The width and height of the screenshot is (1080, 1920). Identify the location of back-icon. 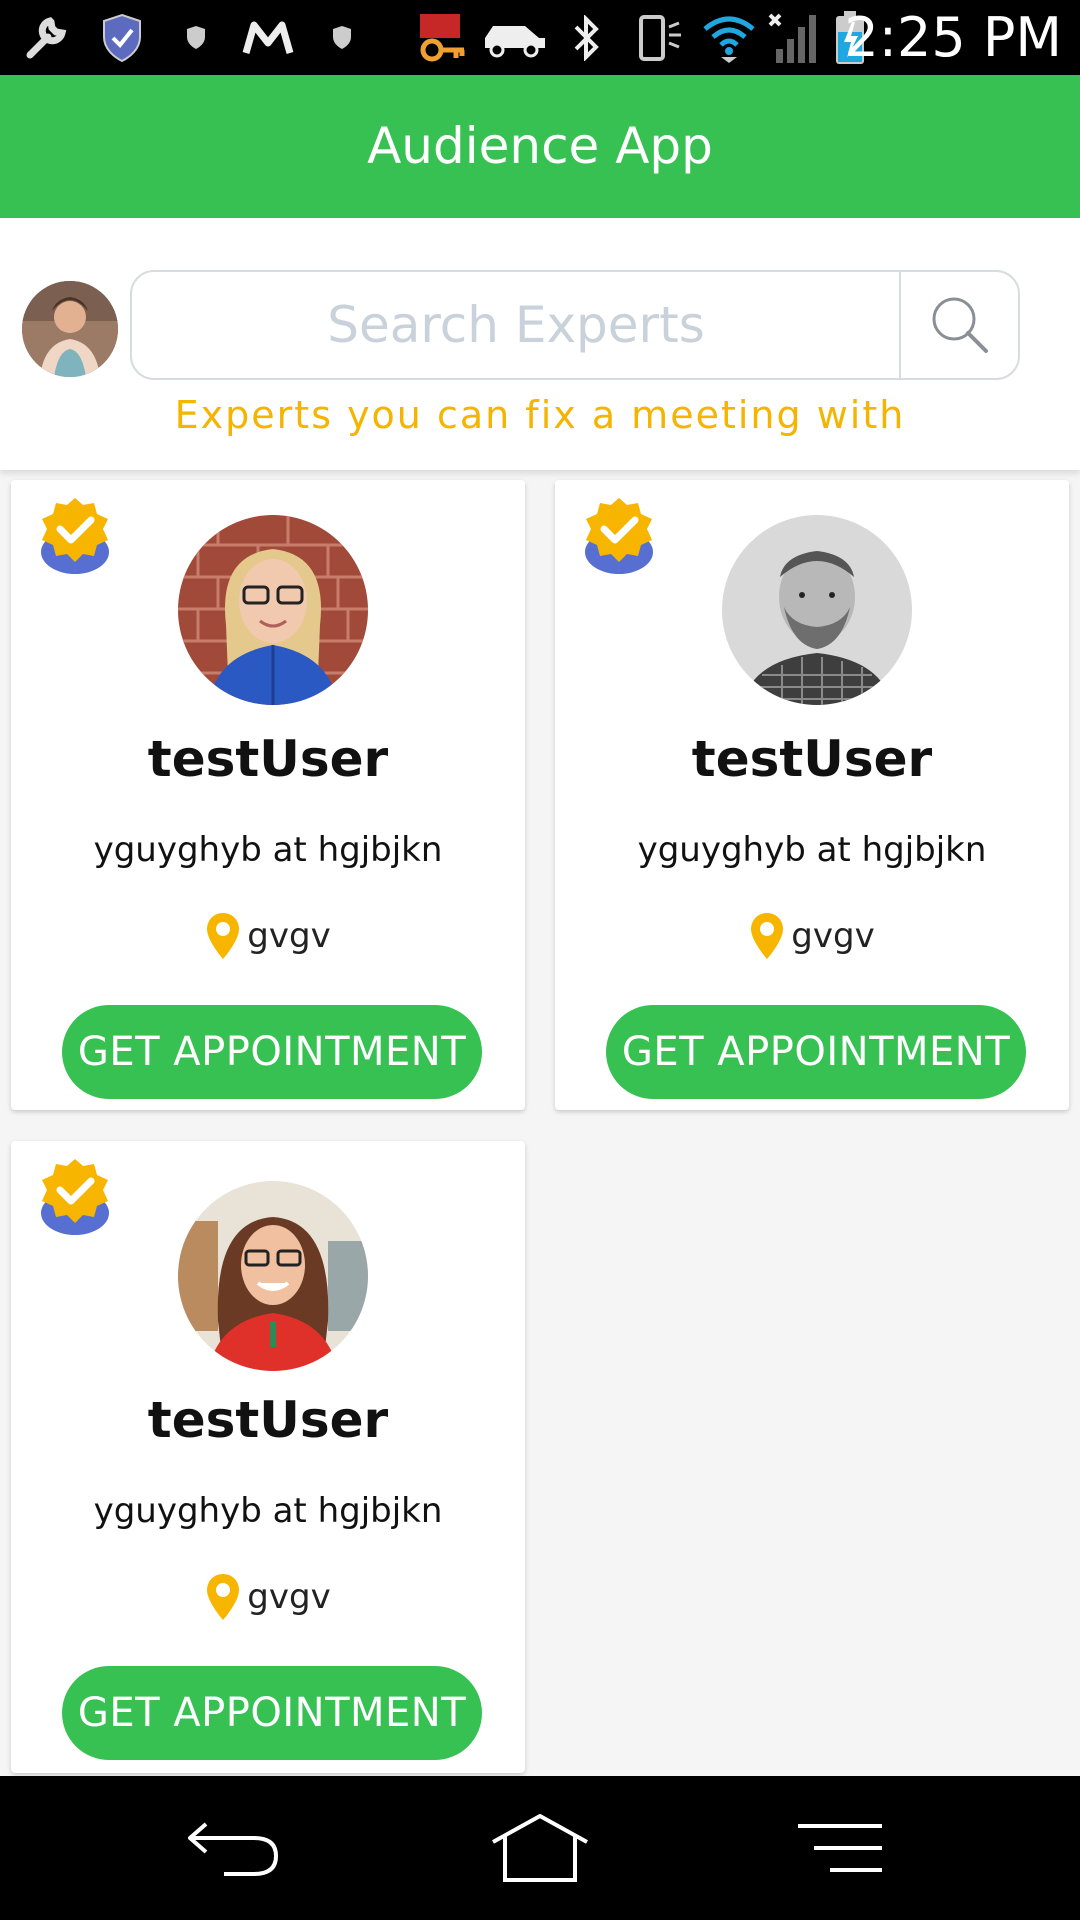
(233, 1849).